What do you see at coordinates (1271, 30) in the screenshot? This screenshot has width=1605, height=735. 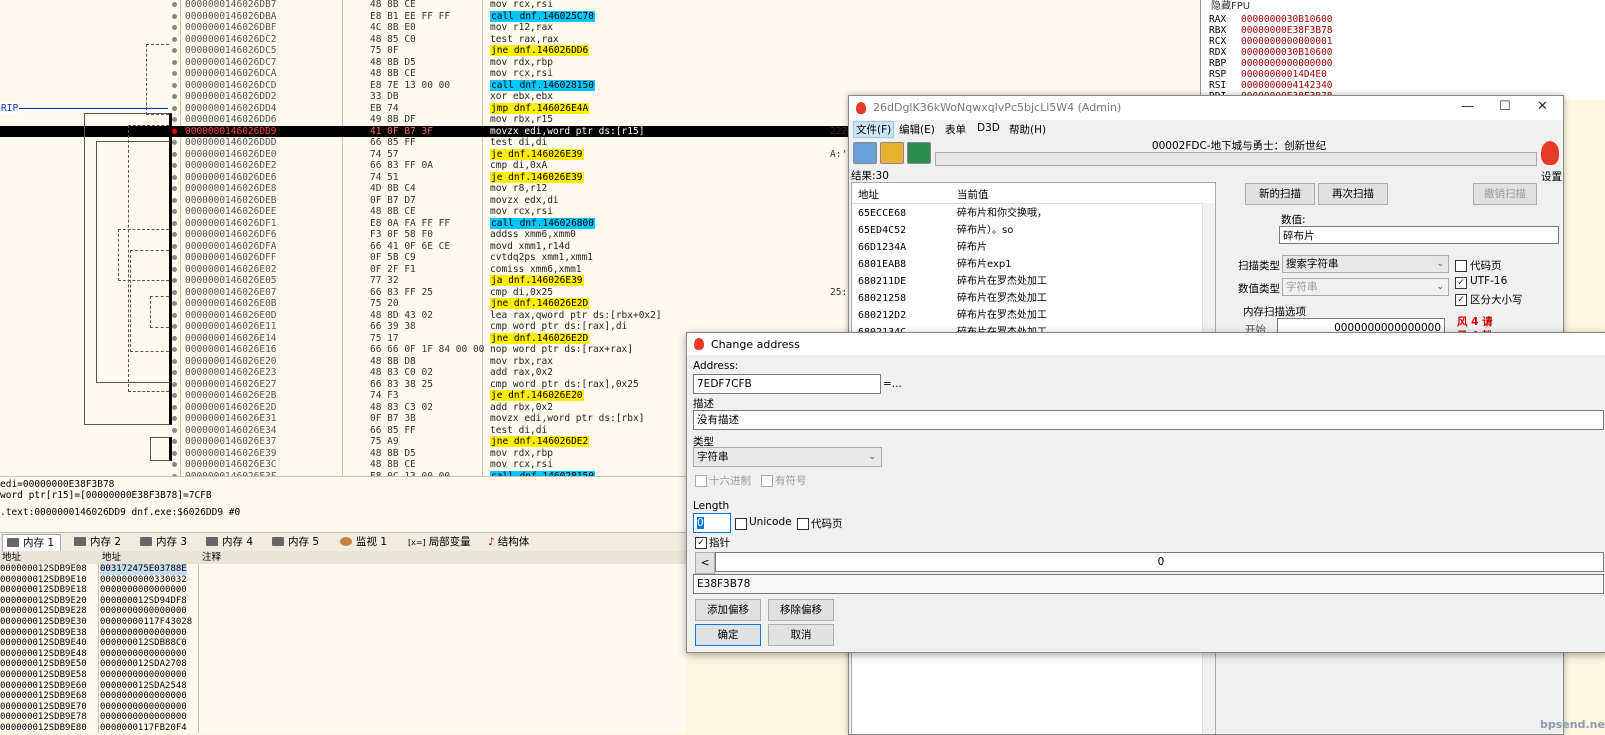 I see `register-row: RBX 00000000E38F3B78` at bounding box center [1271, 30].